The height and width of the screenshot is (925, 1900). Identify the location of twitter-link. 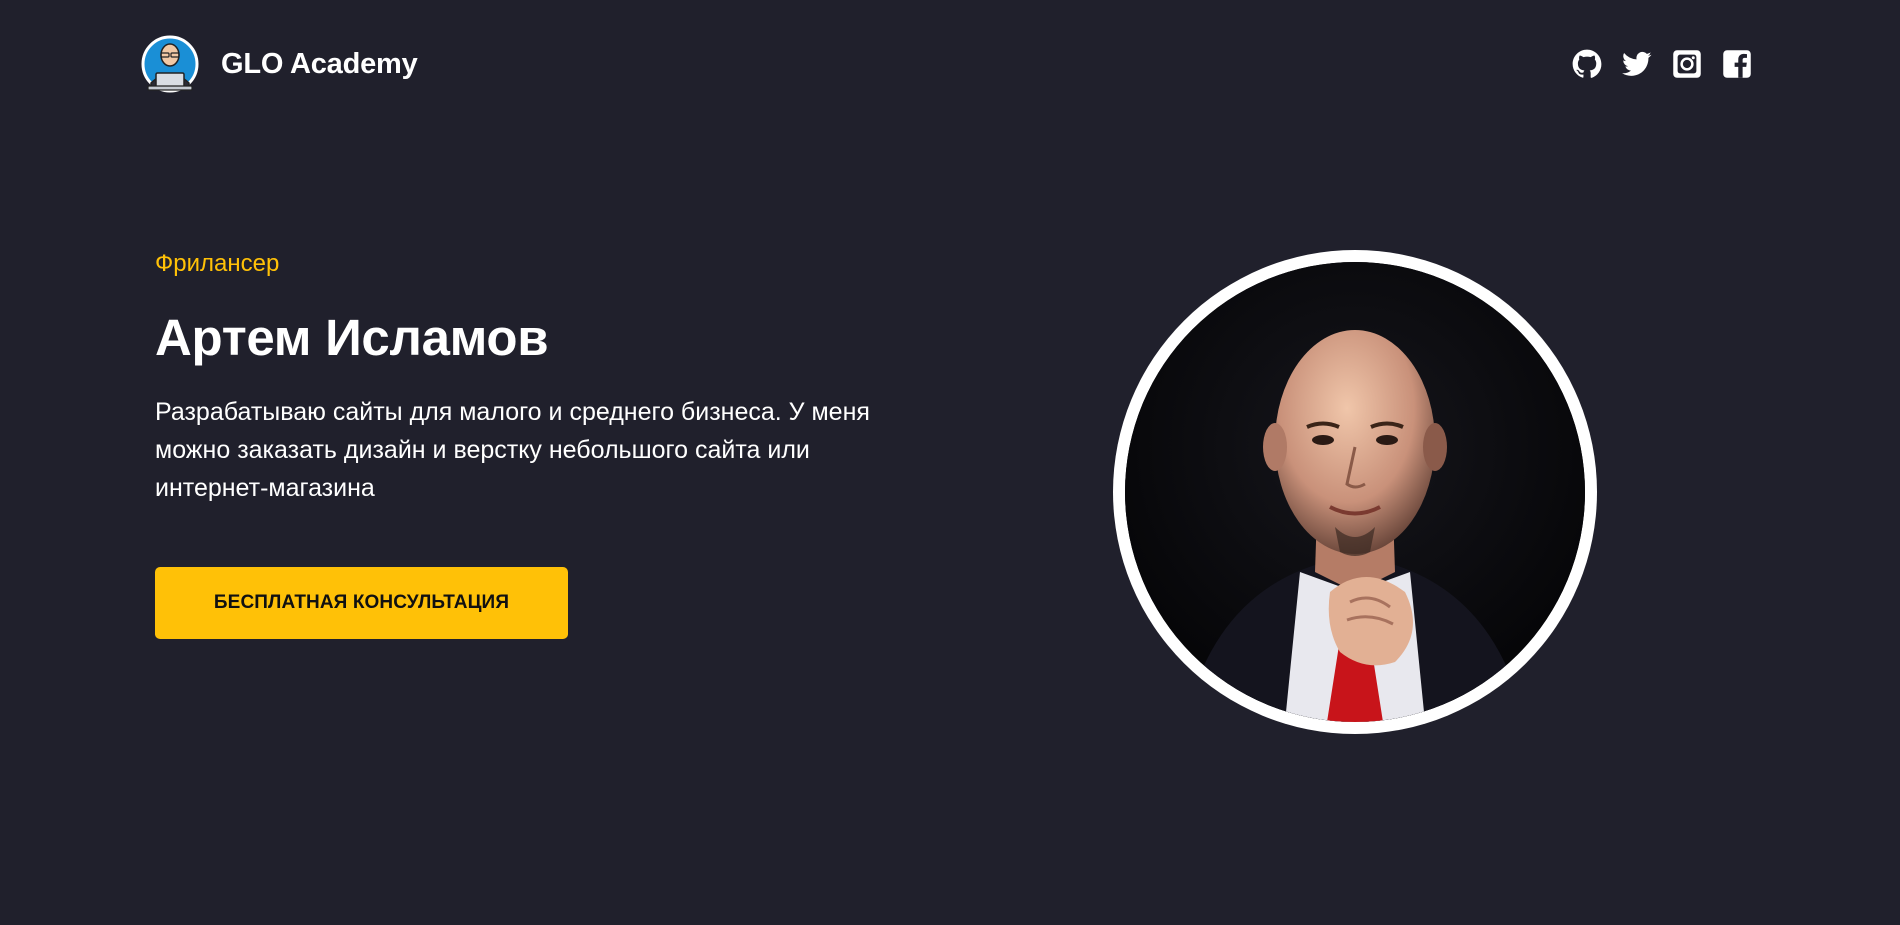
(1637, 64).